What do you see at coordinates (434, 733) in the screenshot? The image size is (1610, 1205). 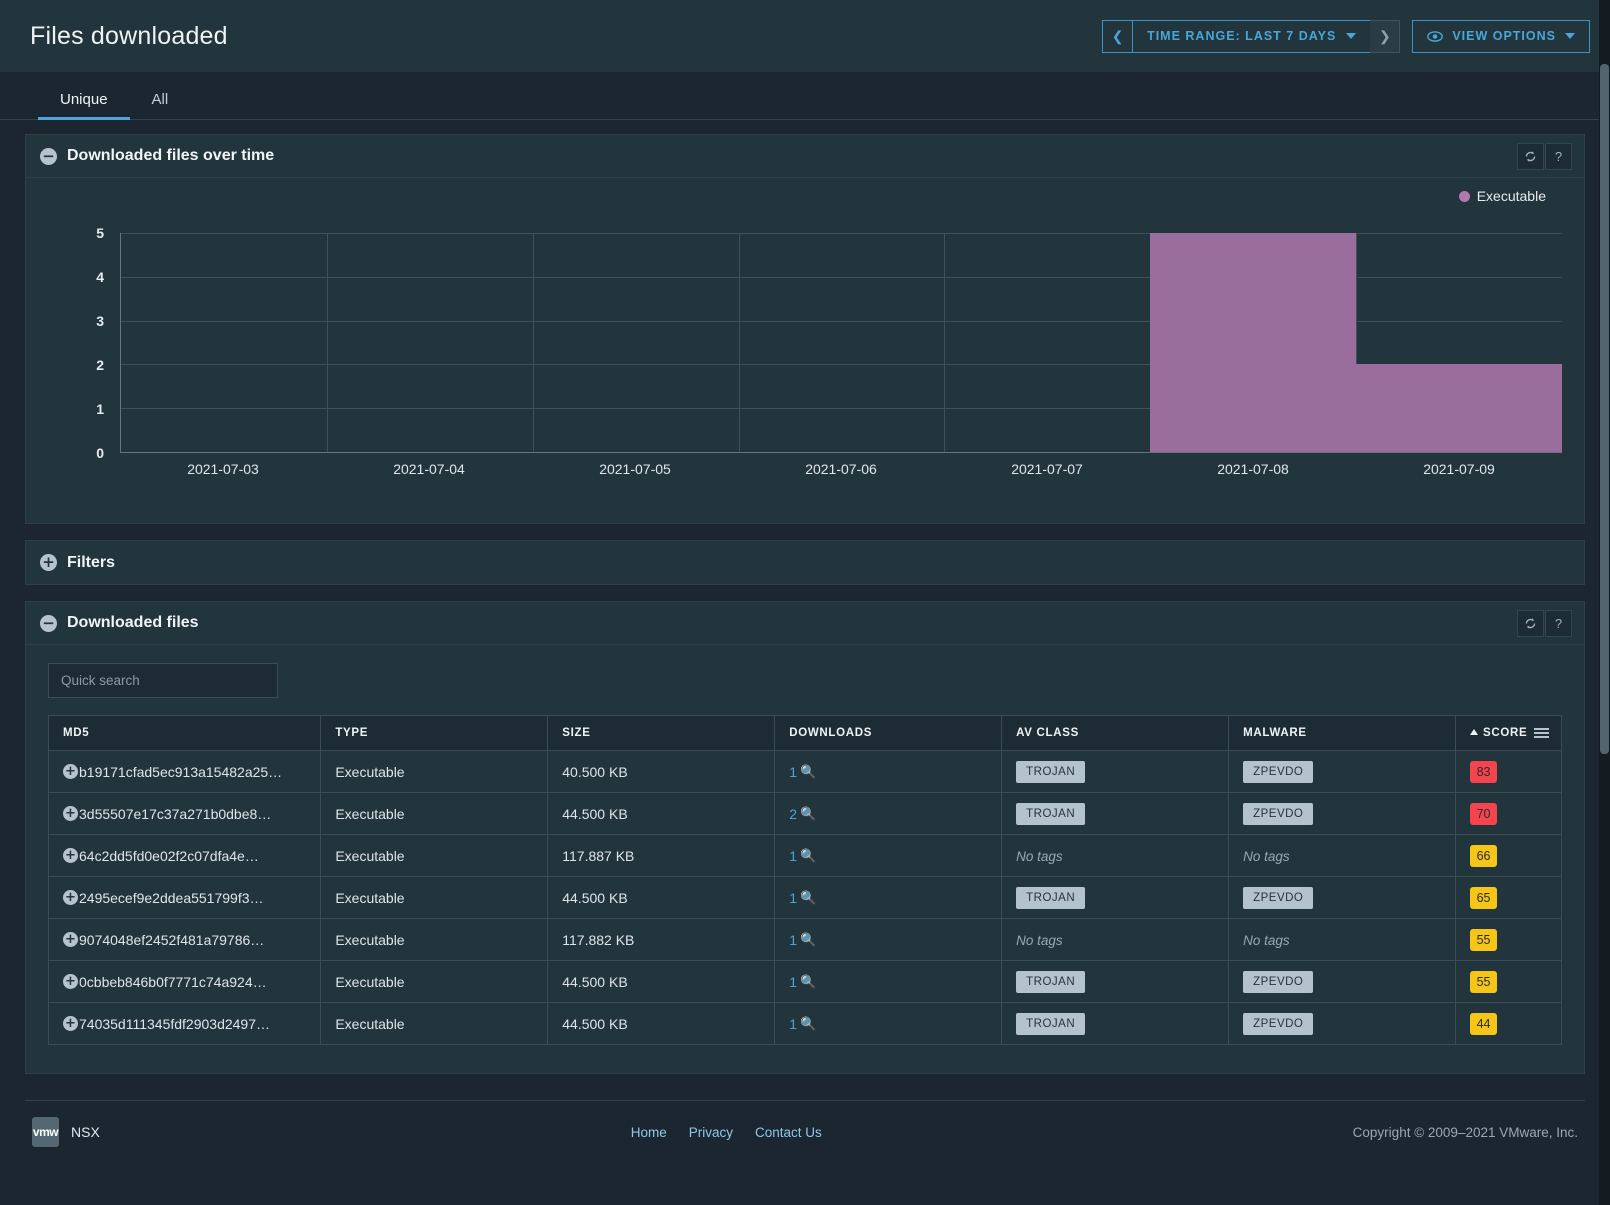 I see `column-header-type: TYPE` at bounding box center [434, 733].